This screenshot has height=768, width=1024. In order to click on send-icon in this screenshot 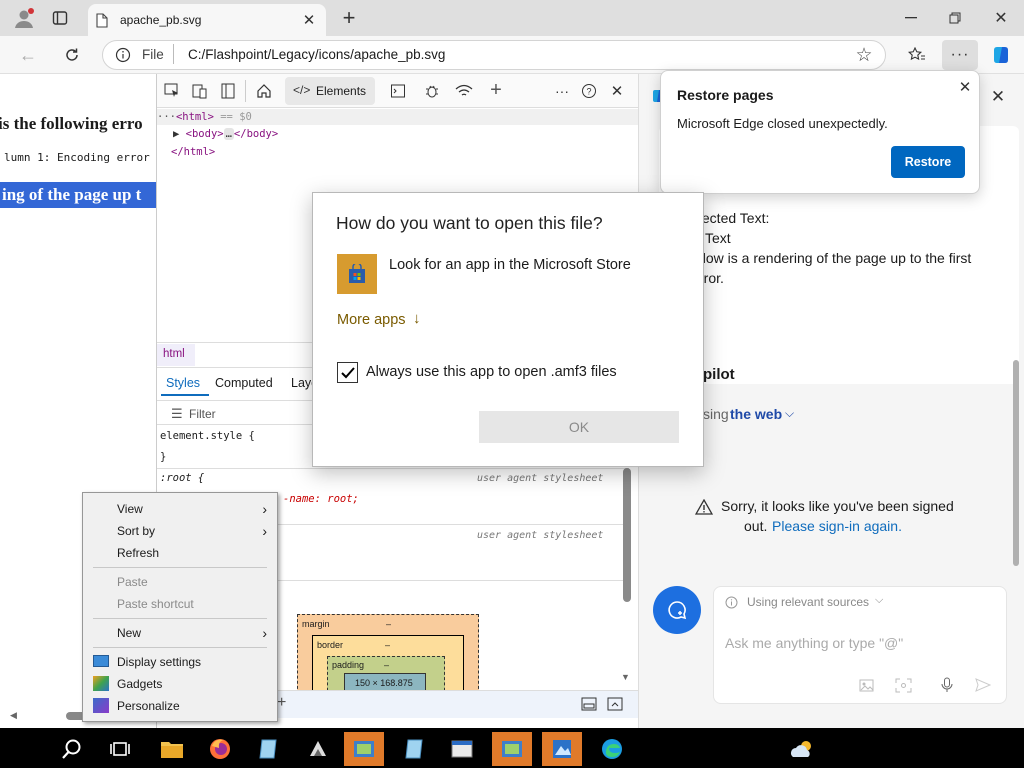, I will do `click(983, 685)`.